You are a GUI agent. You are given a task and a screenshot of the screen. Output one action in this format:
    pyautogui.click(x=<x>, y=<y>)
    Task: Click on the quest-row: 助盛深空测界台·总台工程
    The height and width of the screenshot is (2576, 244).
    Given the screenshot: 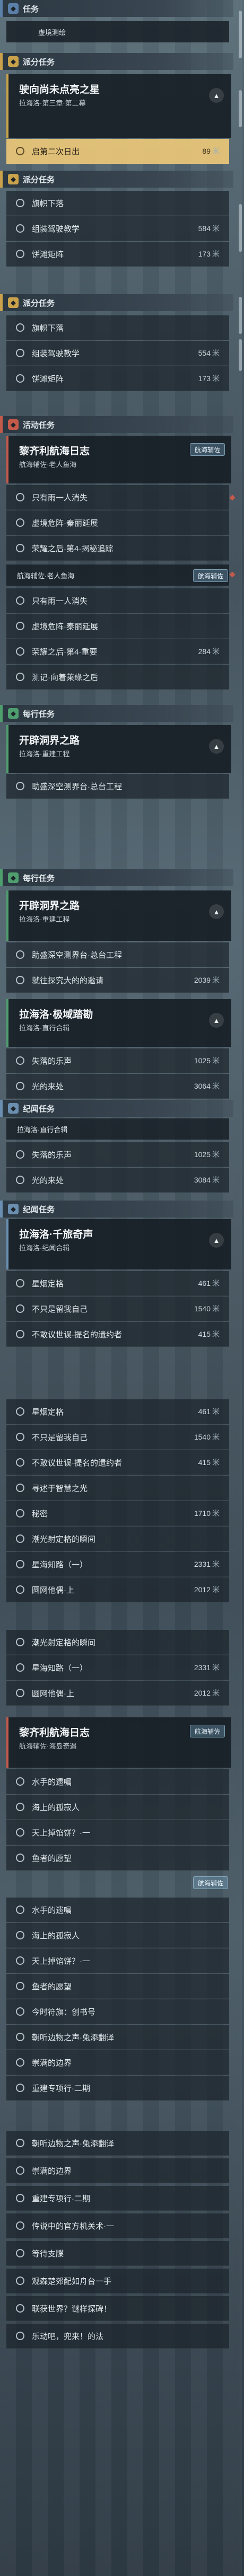 What is the action you would take?
    pyautogui.click(x=118, y=786)
    